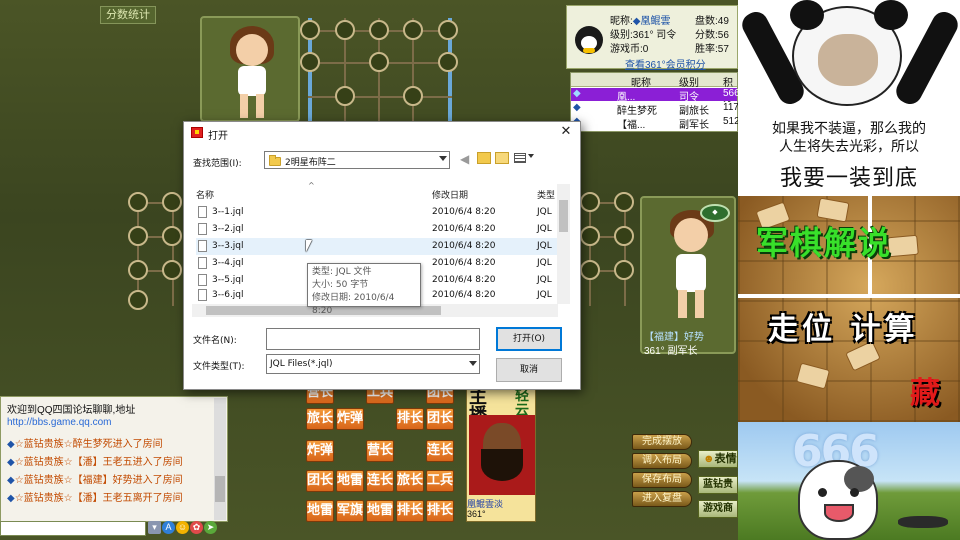 Image resolution: width=960 pixels, height=540 pixels. What do you see at coordinates (440, 481) in the screenshot?
I see `piece-tile: 工兵` at bounding box center [440, 481].